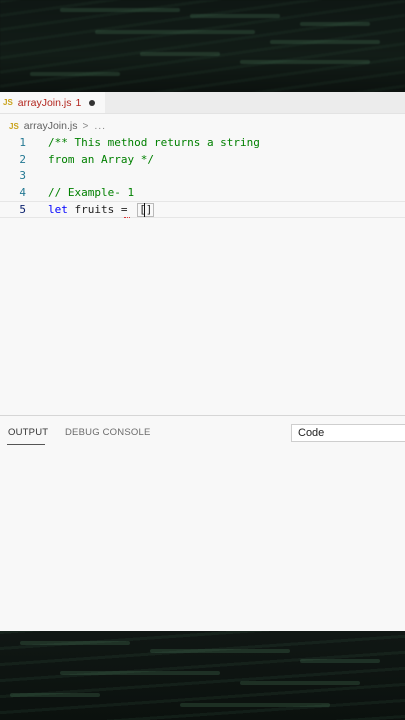 The width and height of the screenshot is (405, 720). Describe the element at coordinates (58, 209) in the screenshot. I see `keyword-let: let` at that location.